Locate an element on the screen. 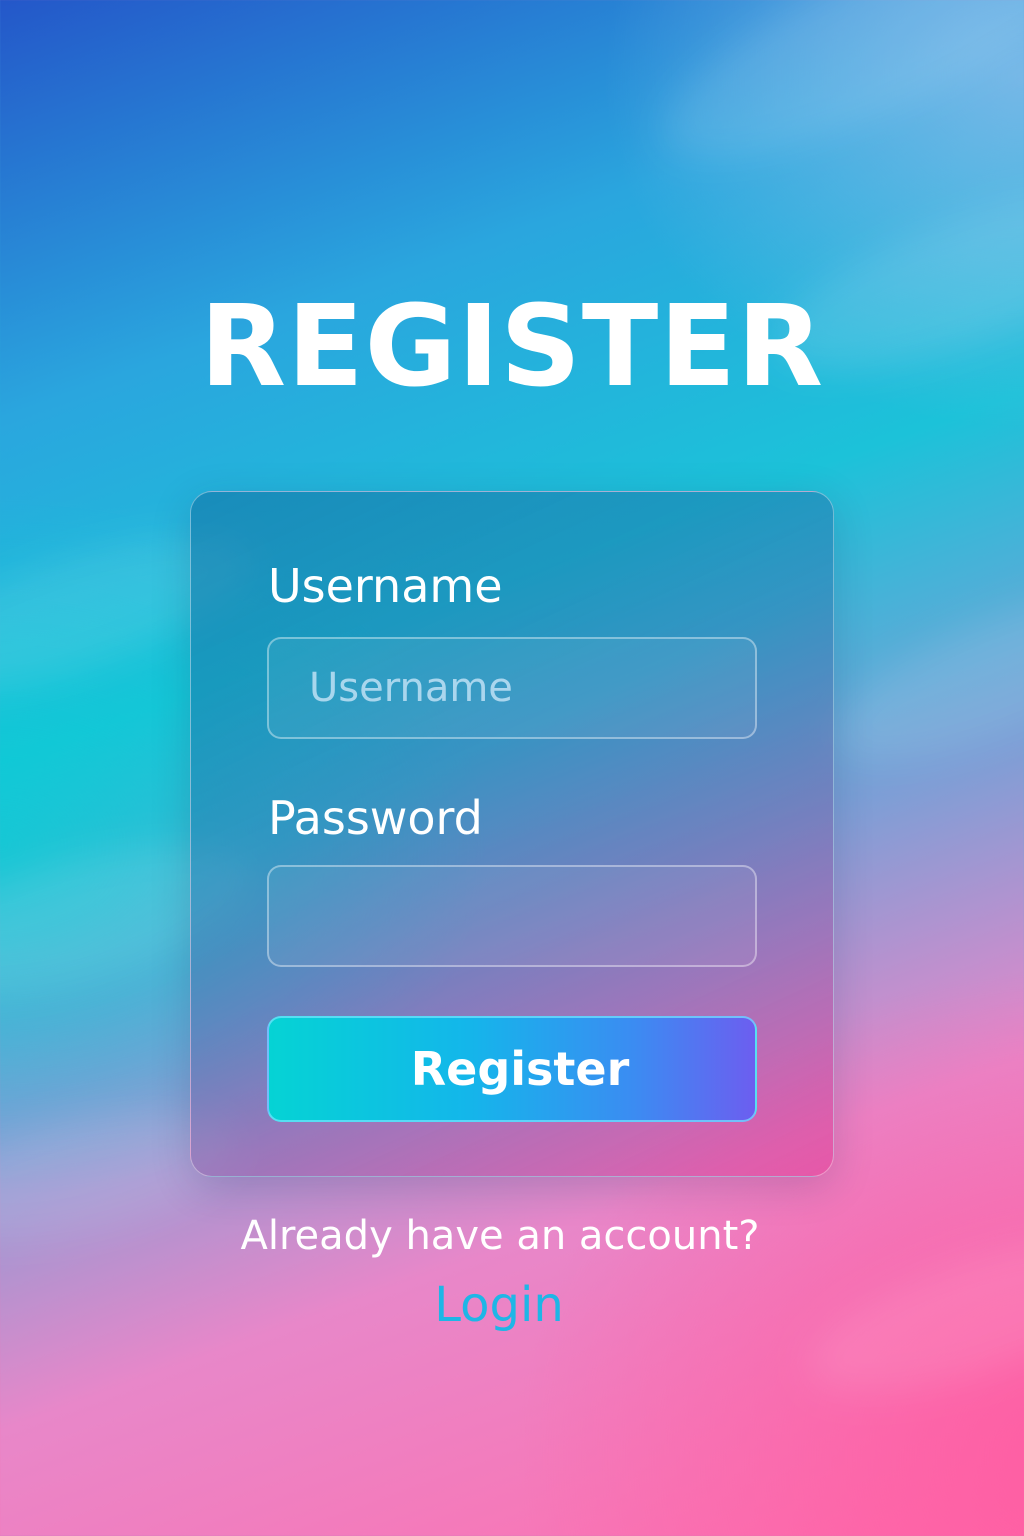 This screenshot has width=1024, height=1536. login-link: Login is located at coordinates (499, 1305).